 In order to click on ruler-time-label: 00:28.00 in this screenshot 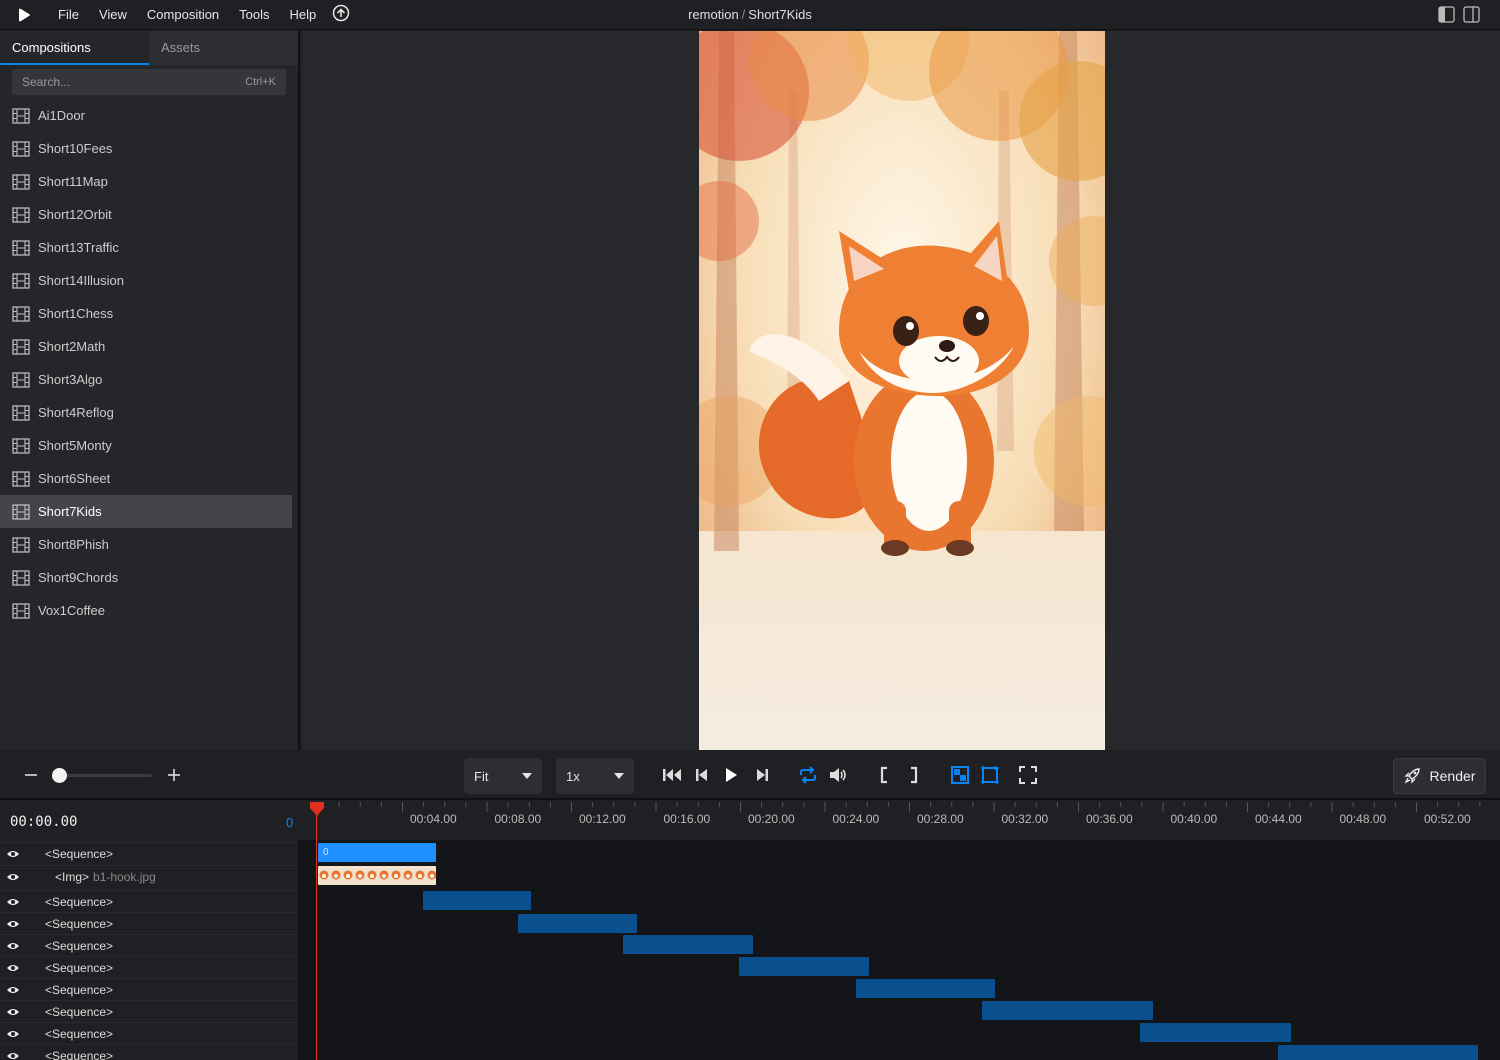, I will do `click(940, 819)`.